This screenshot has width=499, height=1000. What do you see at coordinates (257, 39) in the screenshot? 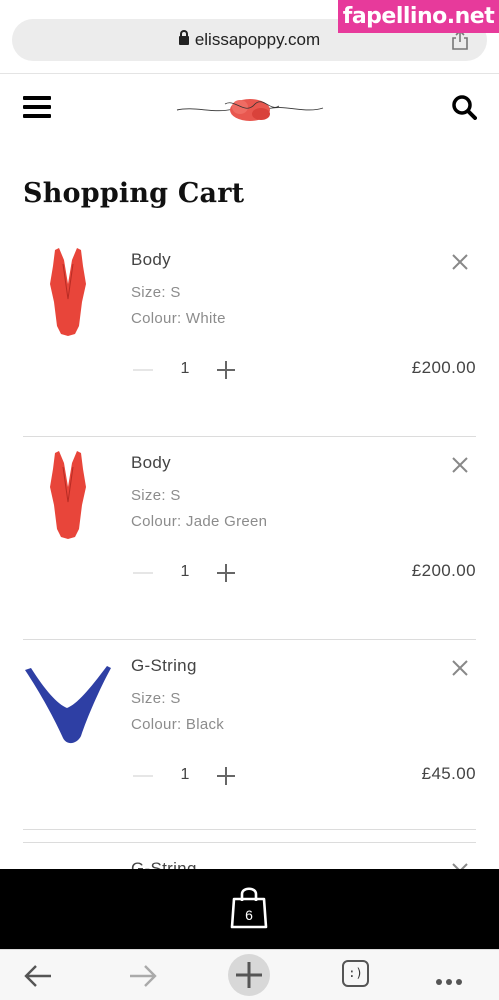
I see `url-text: elissapoppy.com` at bounding box center [257, 39].